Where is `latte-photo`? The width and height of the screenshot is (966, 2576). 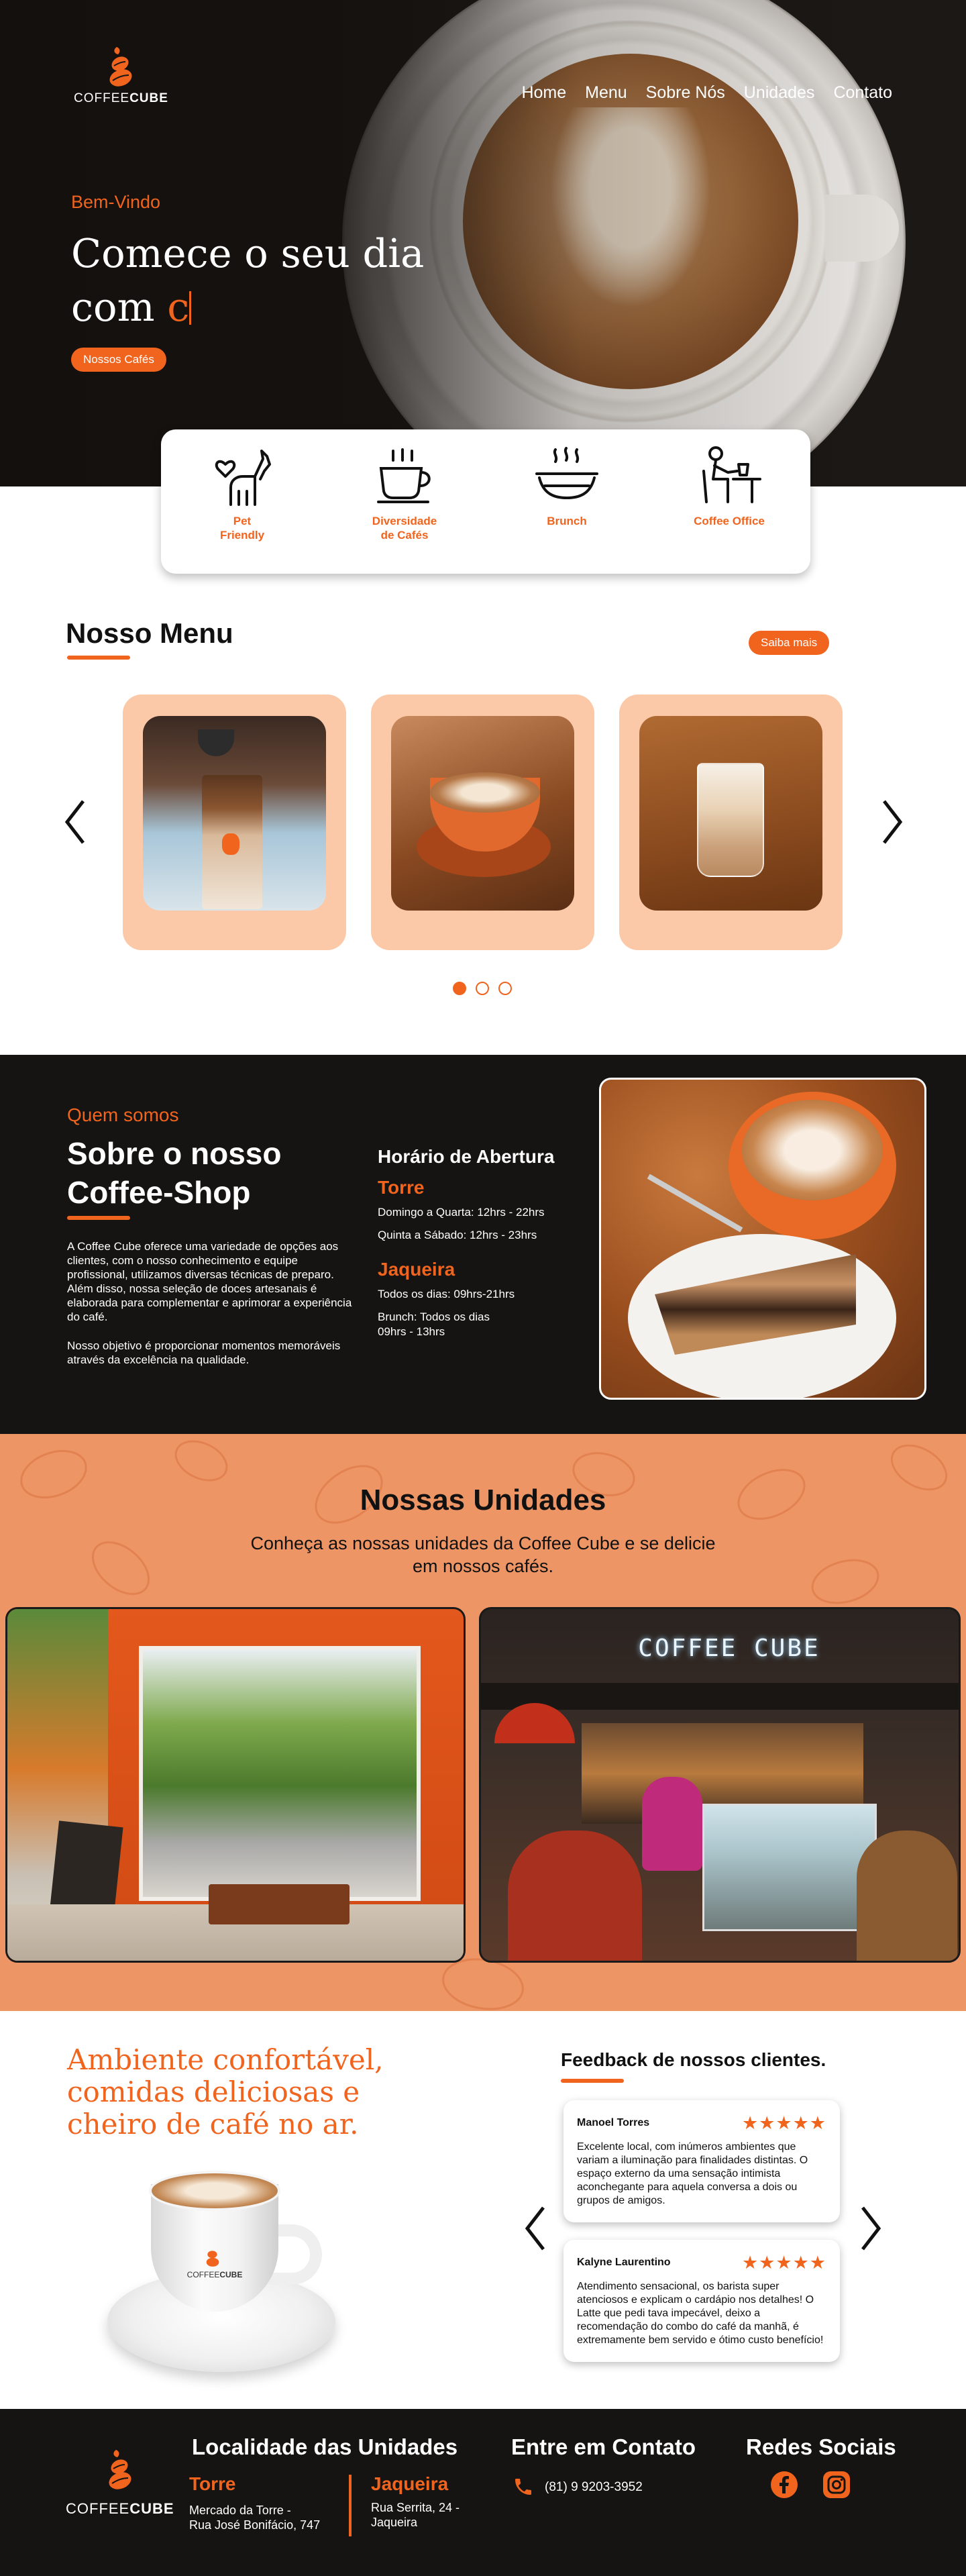
latte-photo is located at coordinates (730, 813).